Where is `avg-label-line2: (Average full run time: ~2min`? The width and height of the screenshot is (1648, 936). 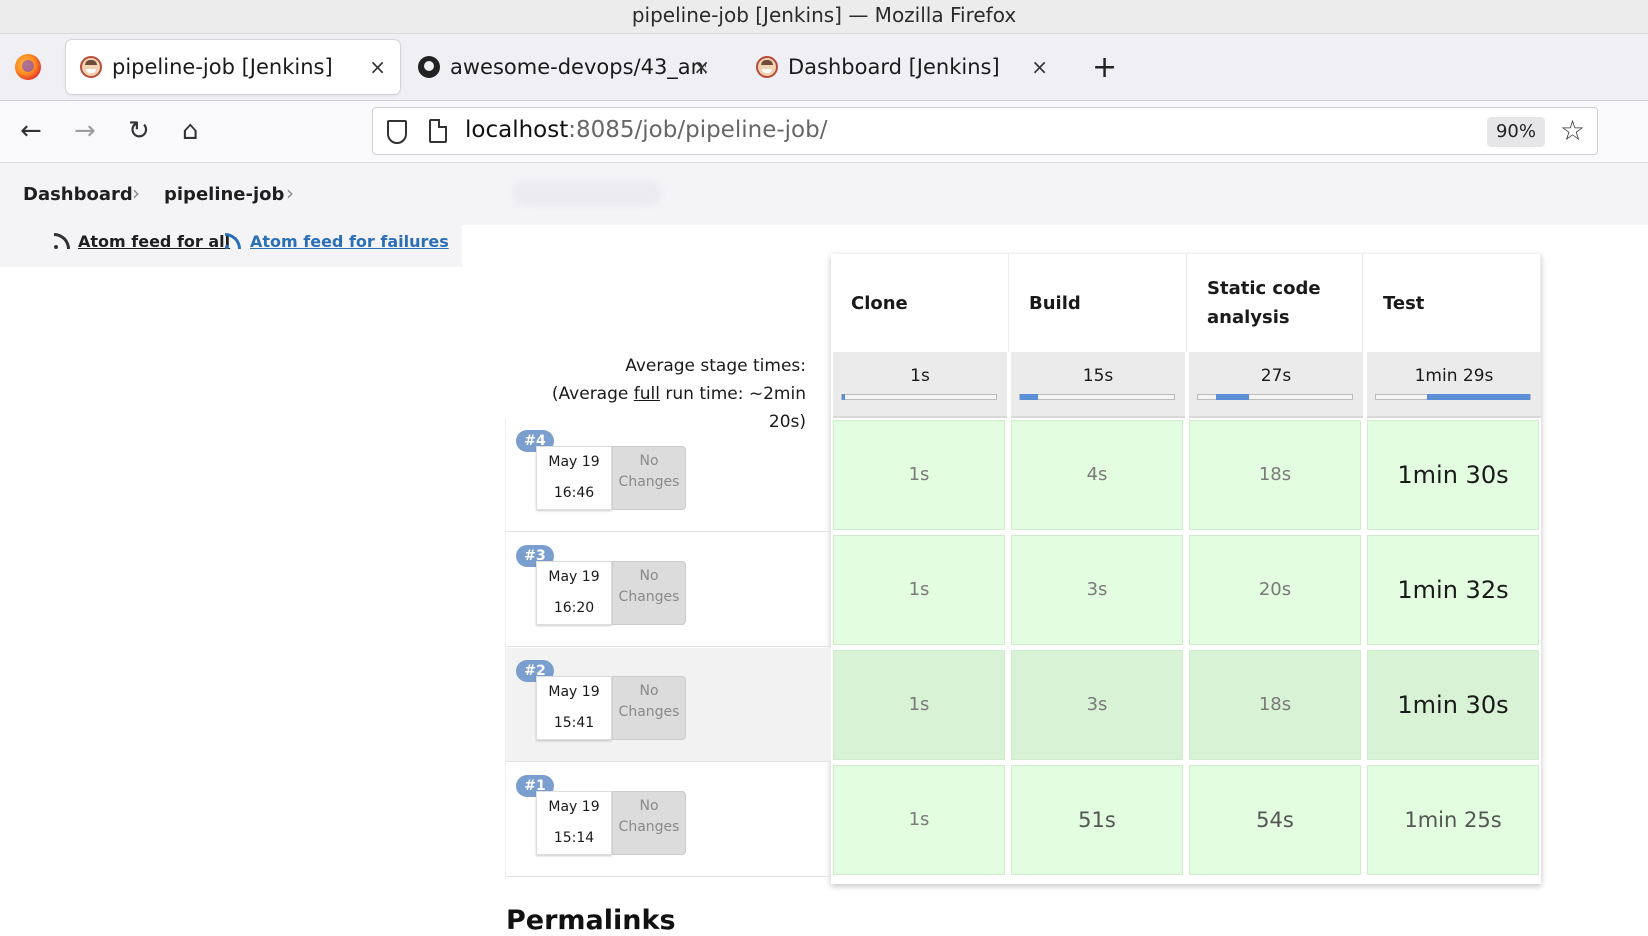
avg-label-line2: (Average full run time: ~2min is located at coordinates (655, 394).